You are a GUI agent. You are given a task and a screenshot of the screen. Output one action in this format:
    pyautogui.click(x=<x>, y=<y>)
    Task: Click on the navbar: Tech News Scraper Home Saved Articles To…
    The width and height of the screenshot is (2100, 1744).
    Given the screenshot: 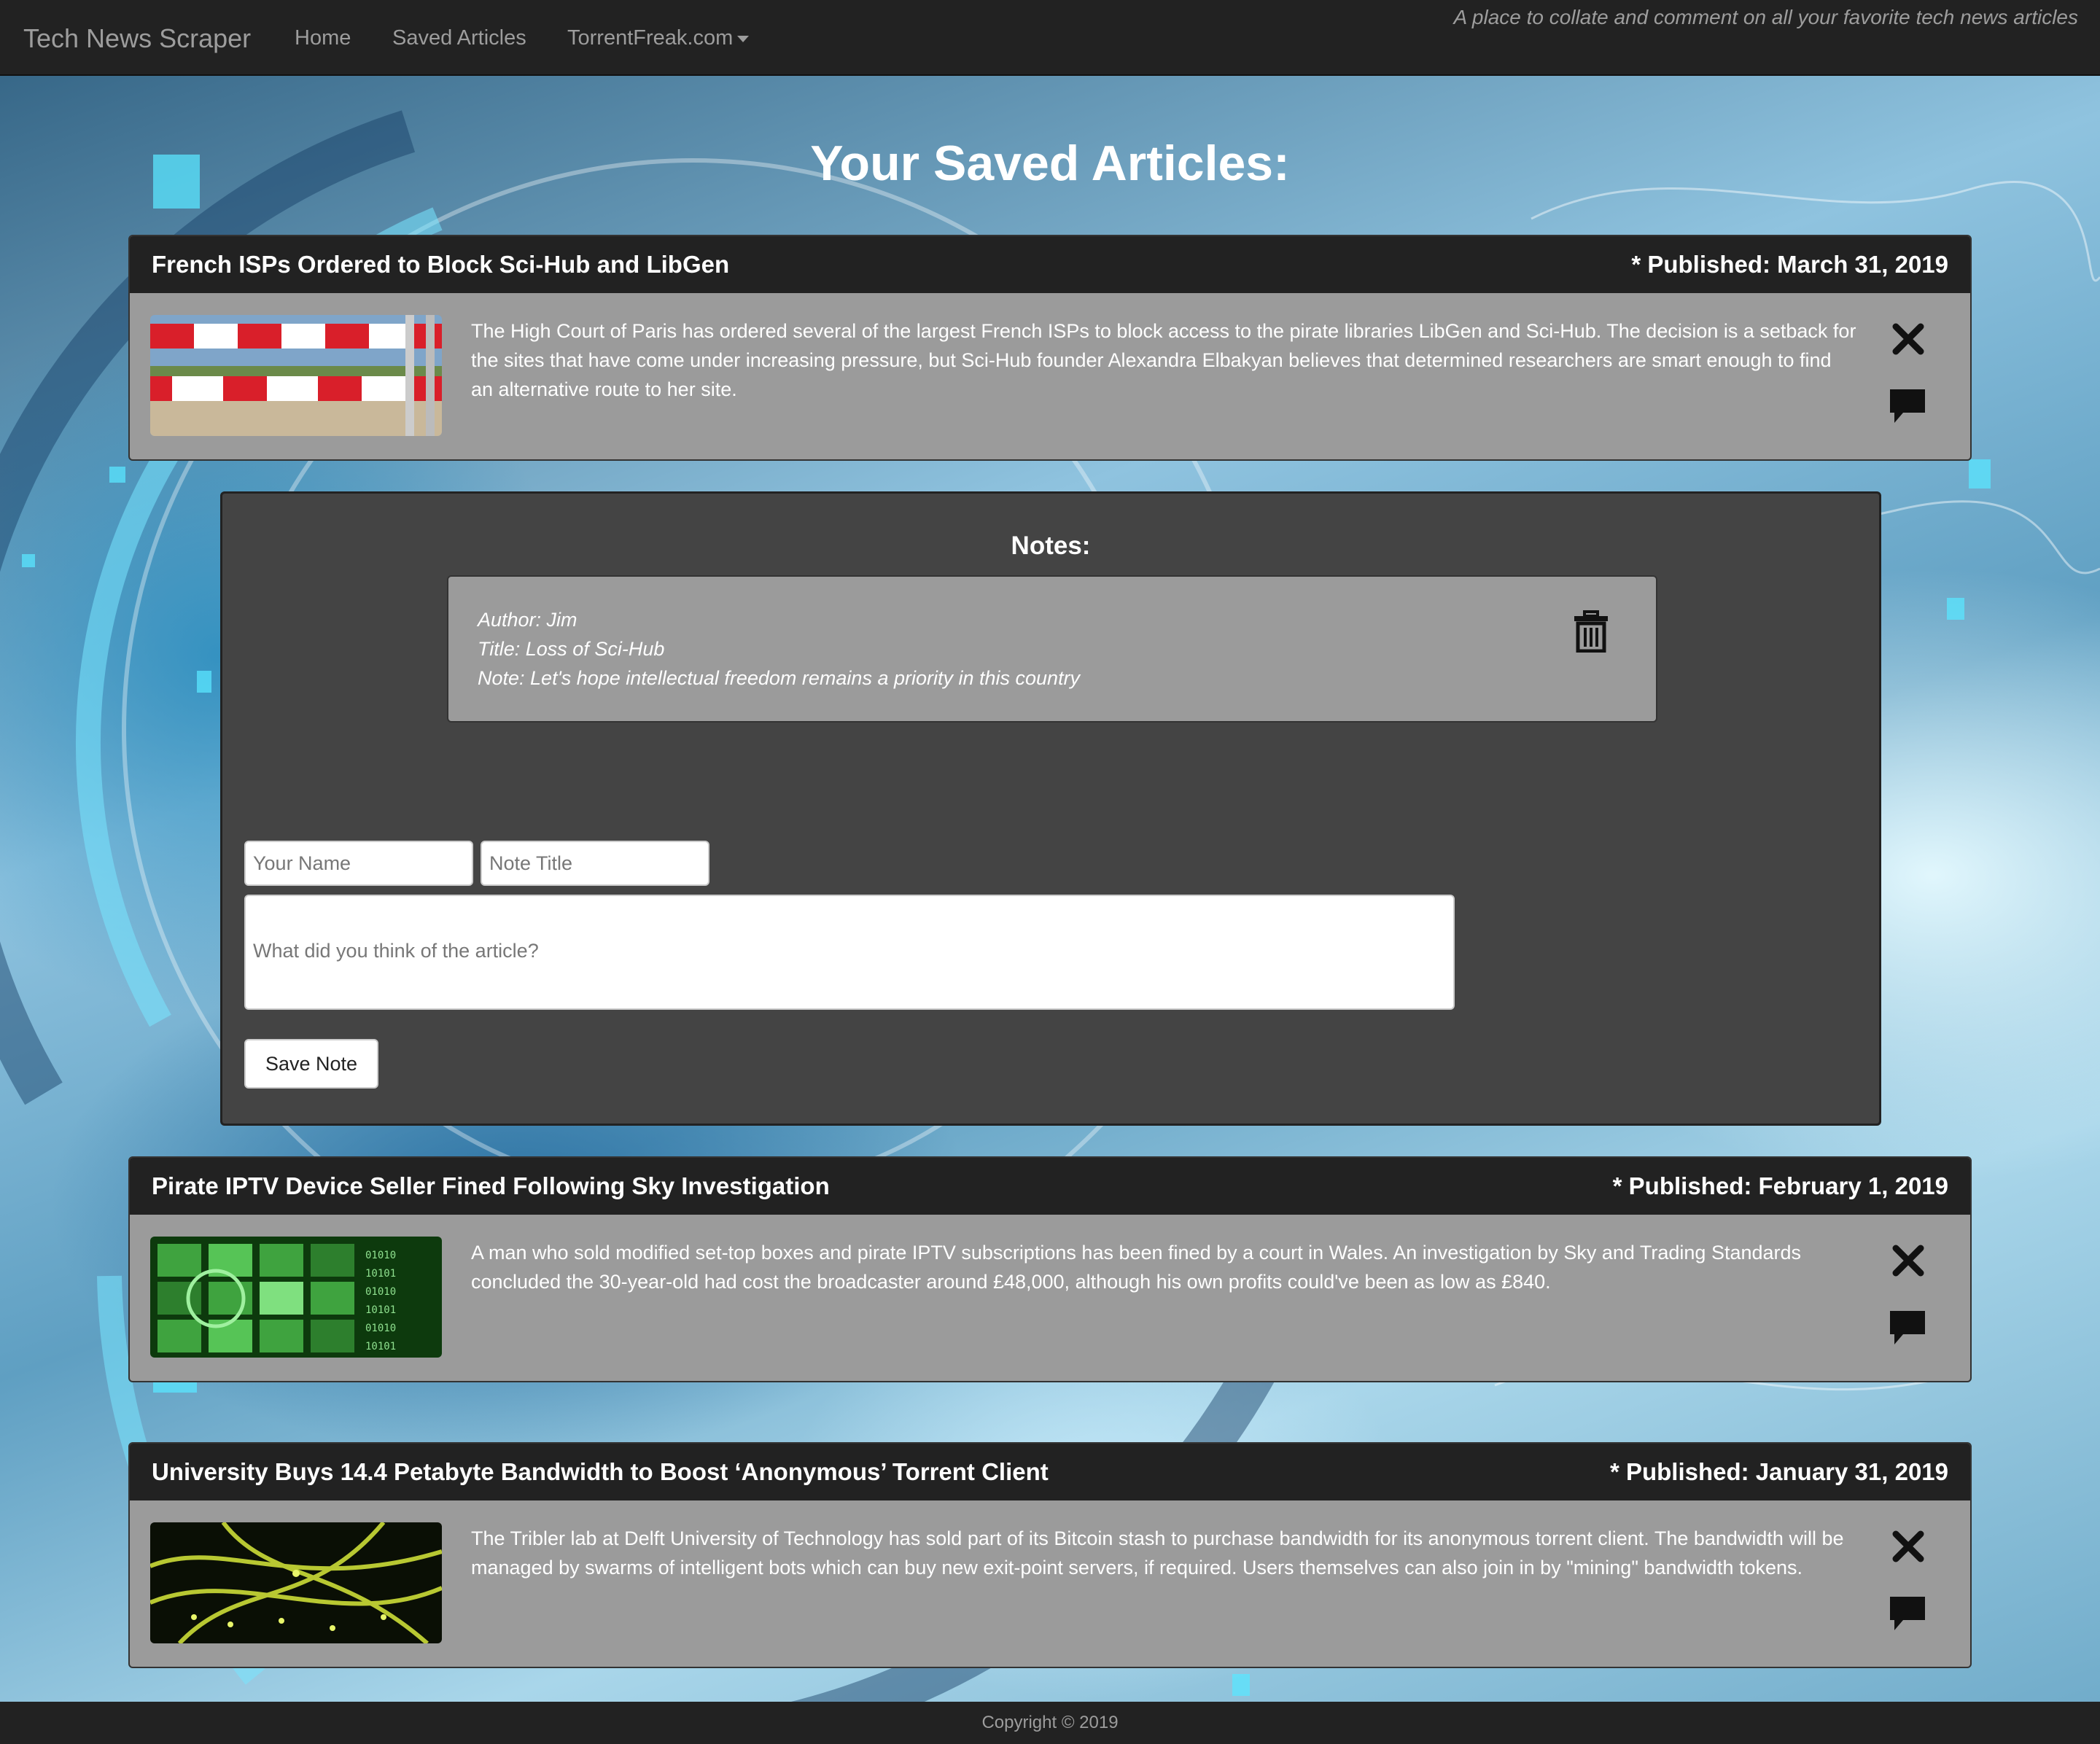 What is the action you would take?
    pyautogui.click(x=1050, y=38)
    